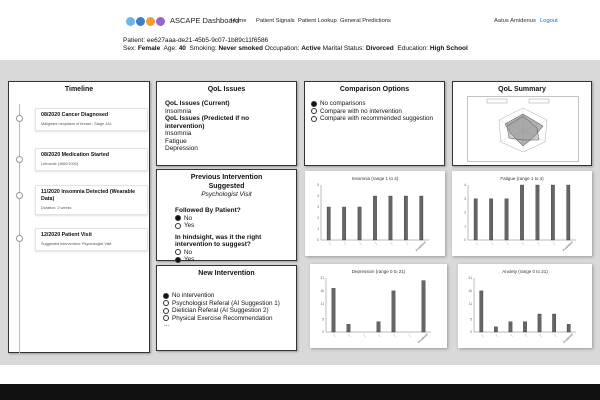 The width and height of the screenshot is (600, 400). Describe the element at coordinates (343, 103) in the screenshot. I see `option-label: No comparisons` at that location.